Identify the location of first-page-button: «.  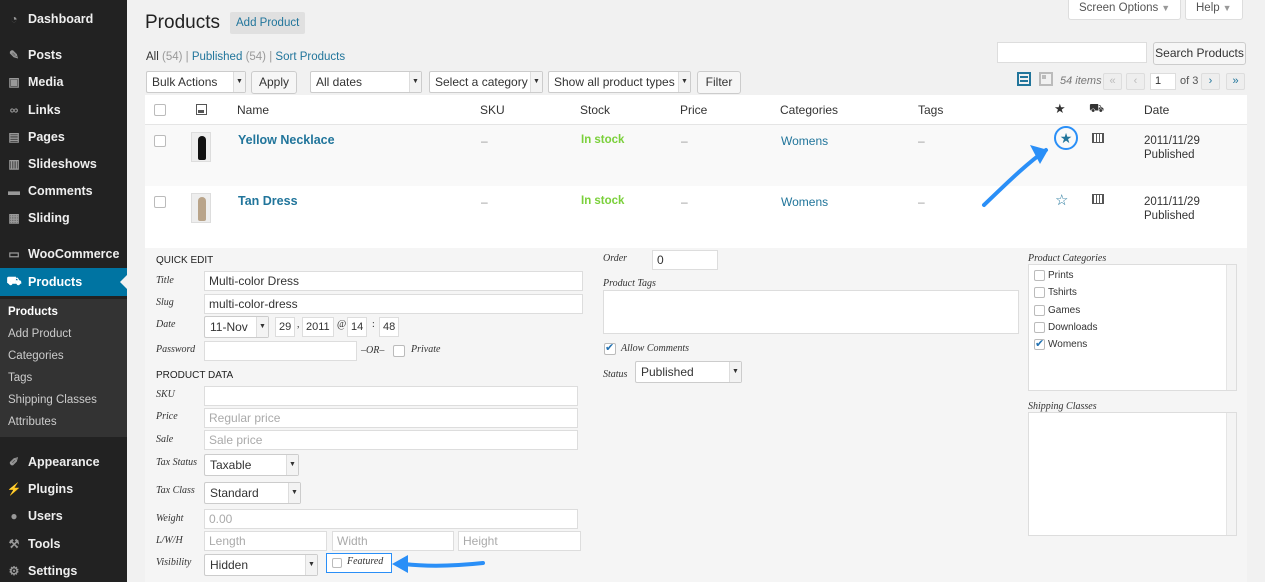
(1112, 81).